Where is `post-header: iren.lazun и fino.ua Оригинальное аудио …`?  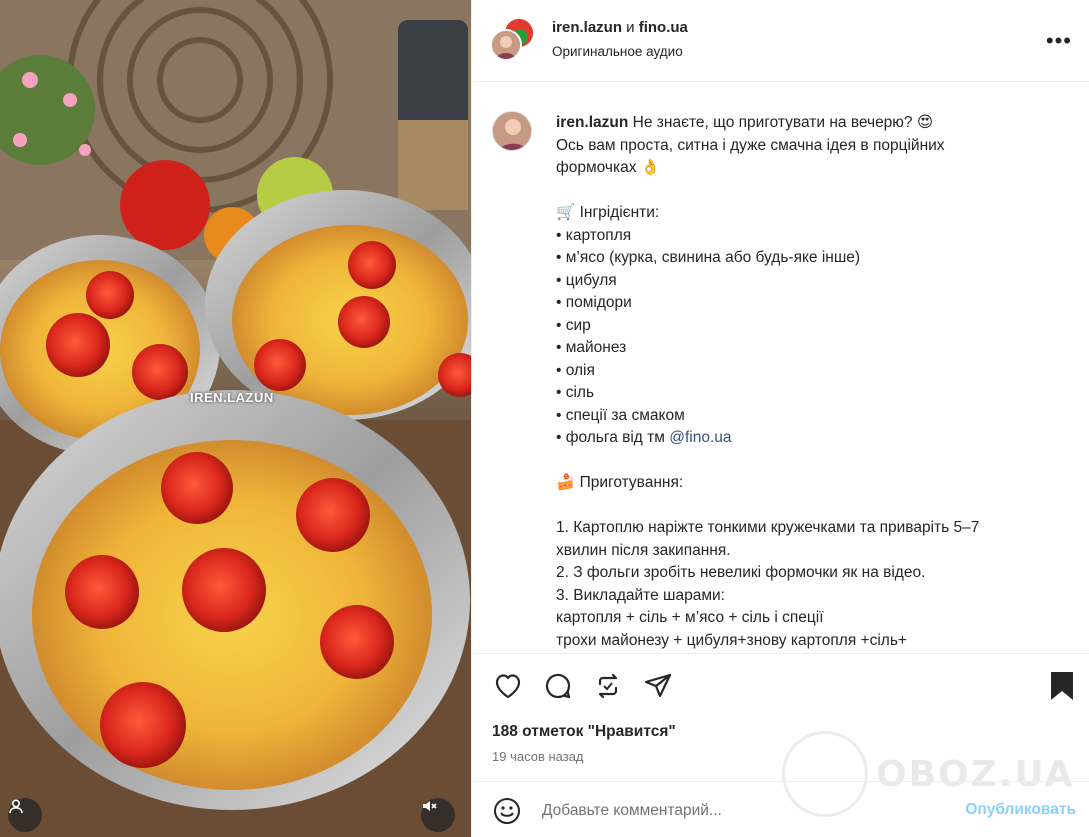
post-header: iren.lazun и fino.ua Оригинальное аудио … is located at coordinates (780, 41).